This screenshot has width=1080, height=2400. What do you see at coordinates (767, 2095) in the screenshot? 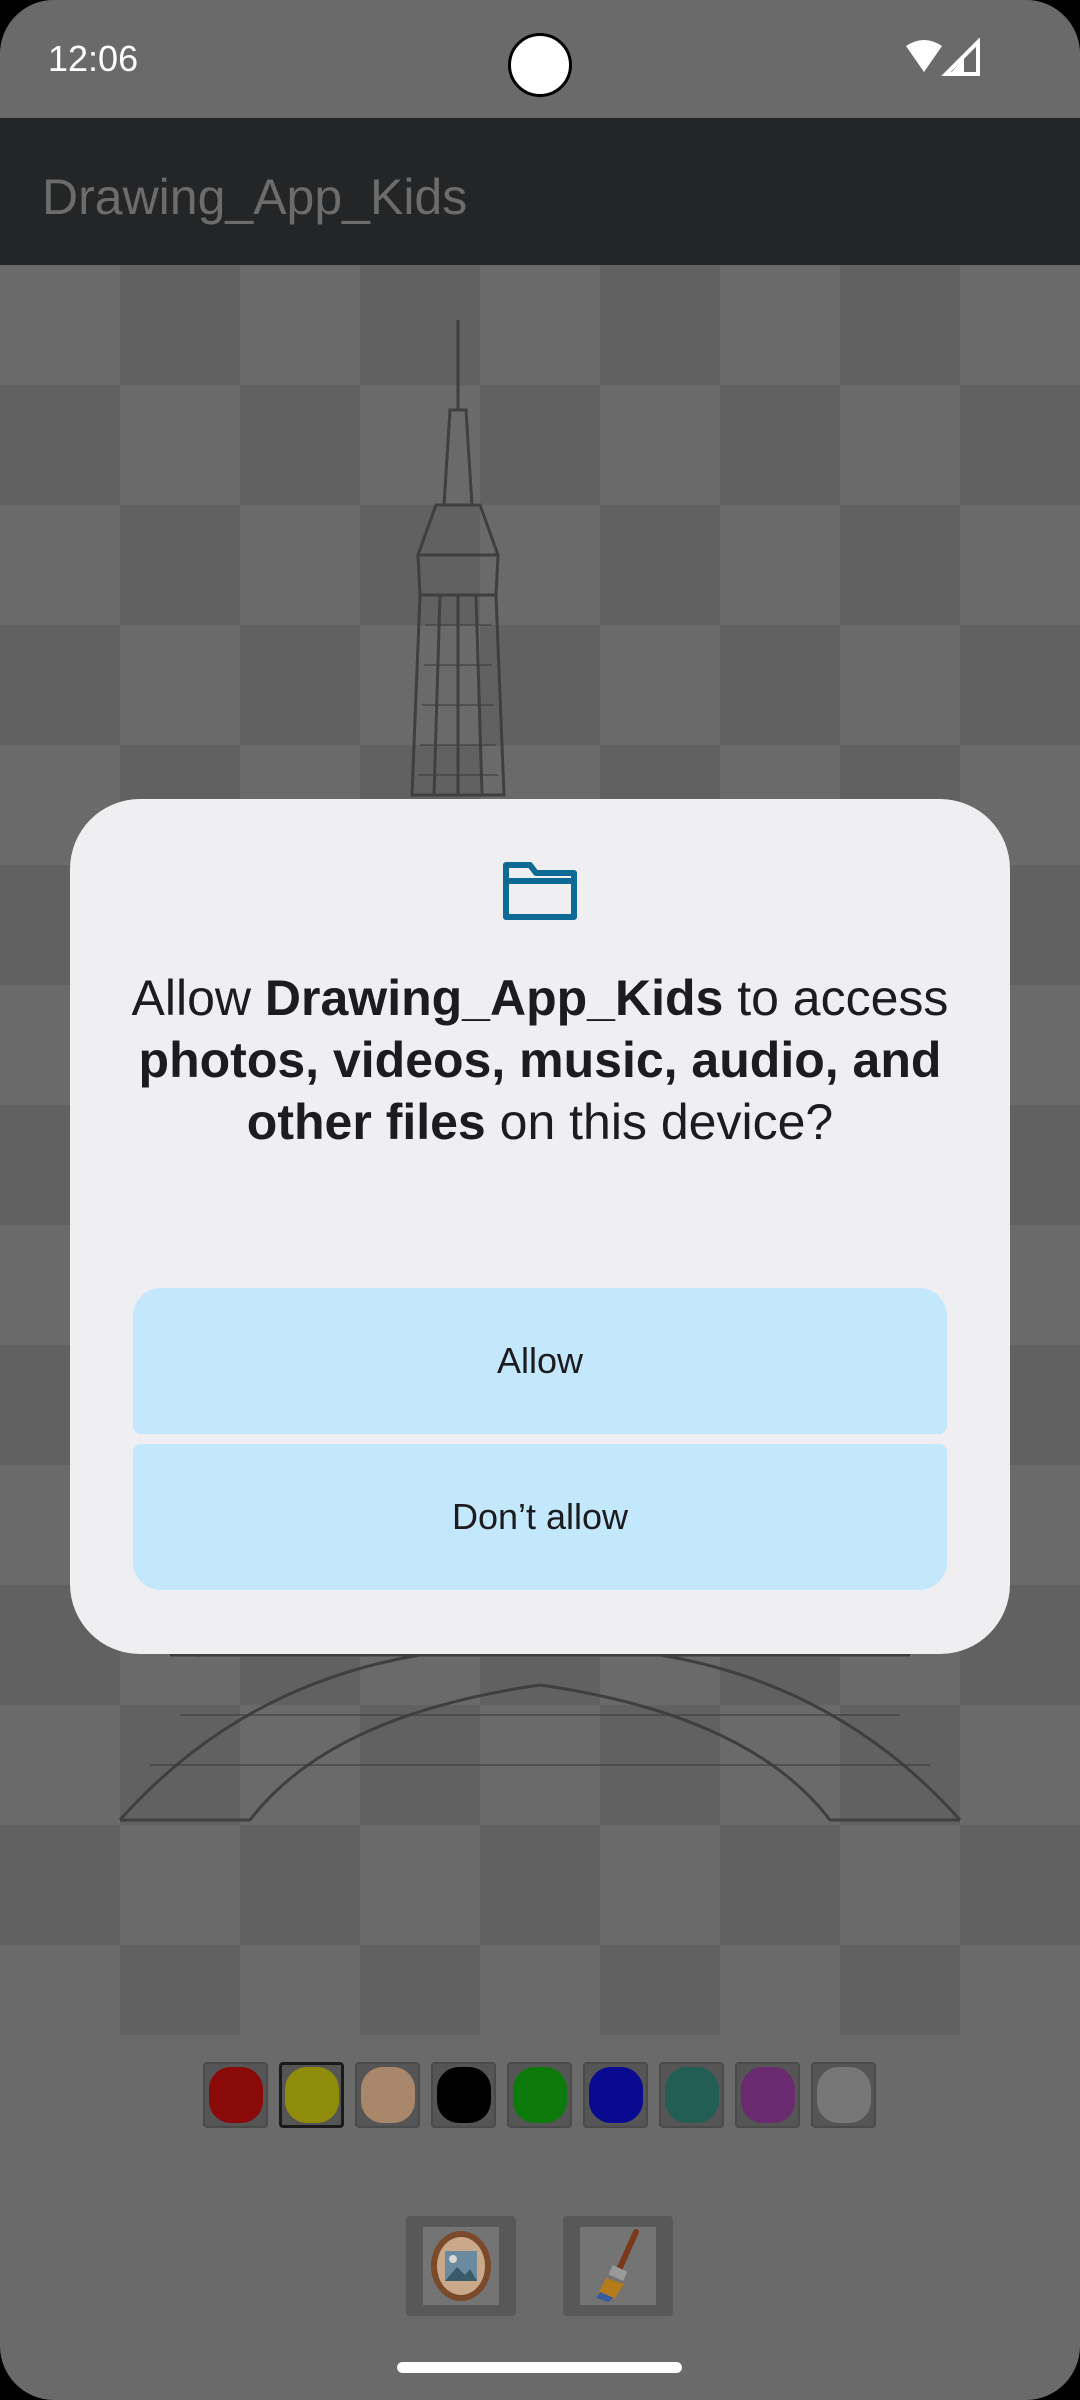
I see `color-swatch-purple` at bounding box center [767, 2095].